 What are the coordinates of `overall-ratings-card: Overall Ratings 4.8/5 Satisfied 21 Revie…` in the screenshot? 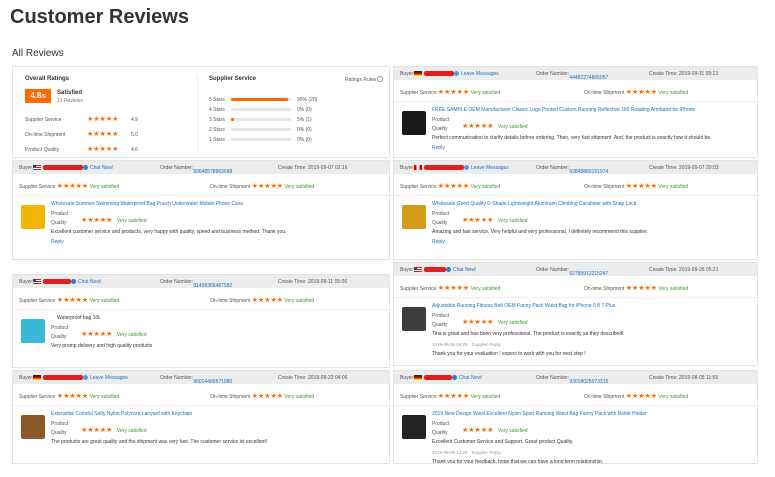 It's located at (201, 112).